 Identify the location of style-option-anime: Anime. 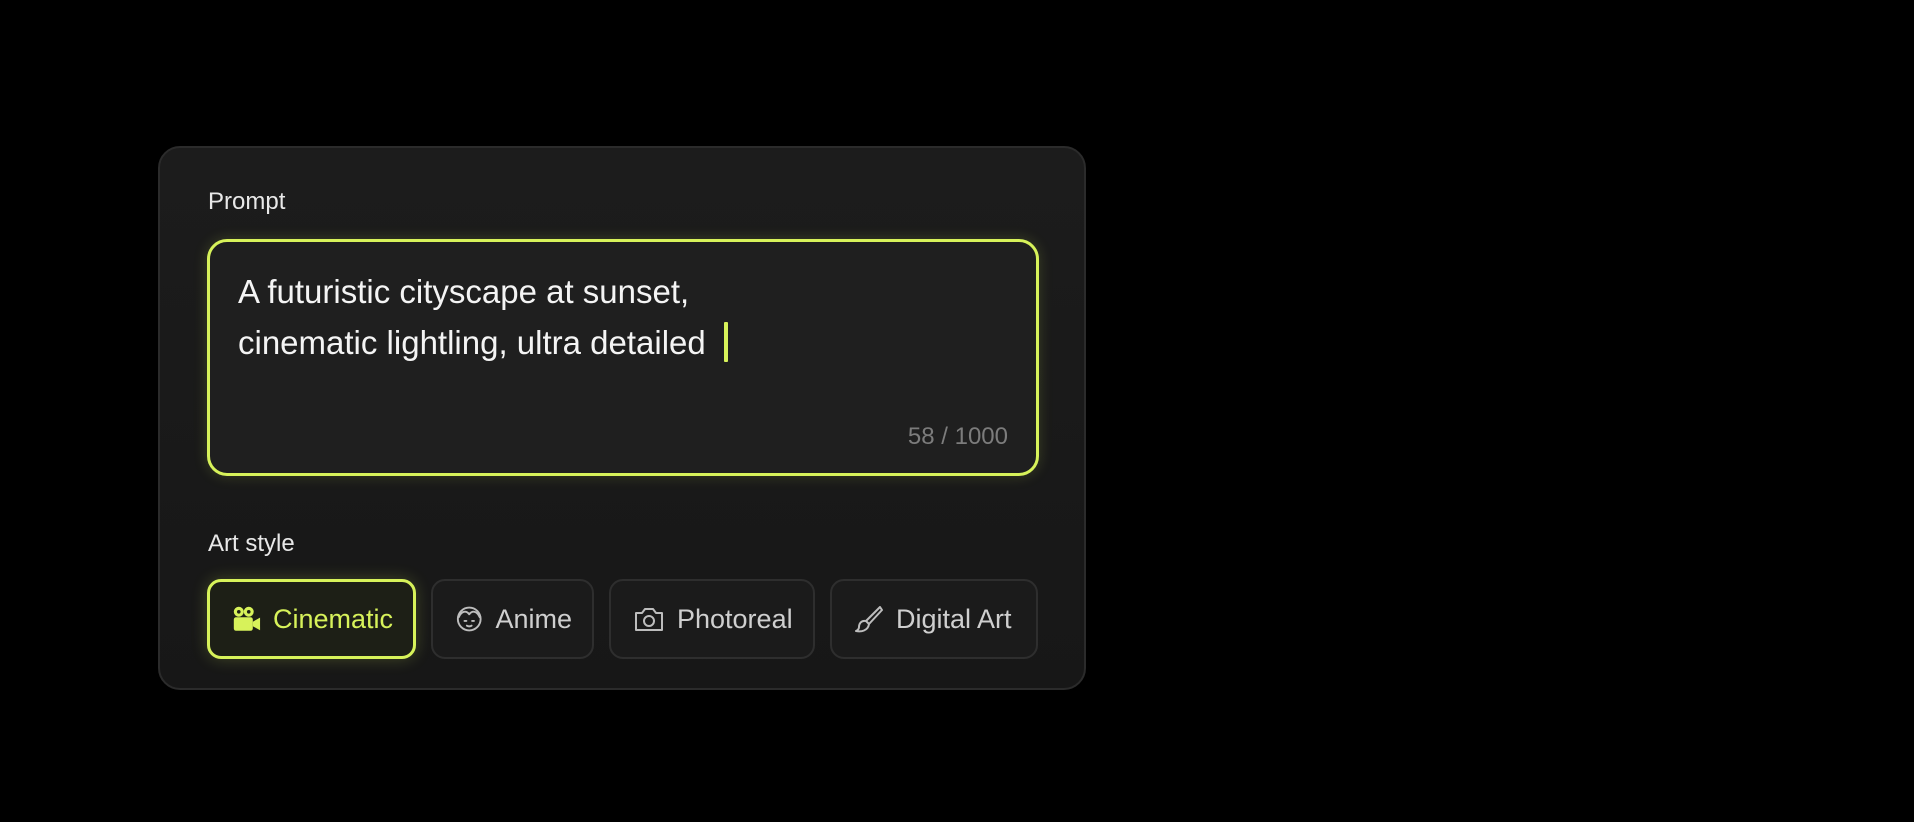
(512, 619).